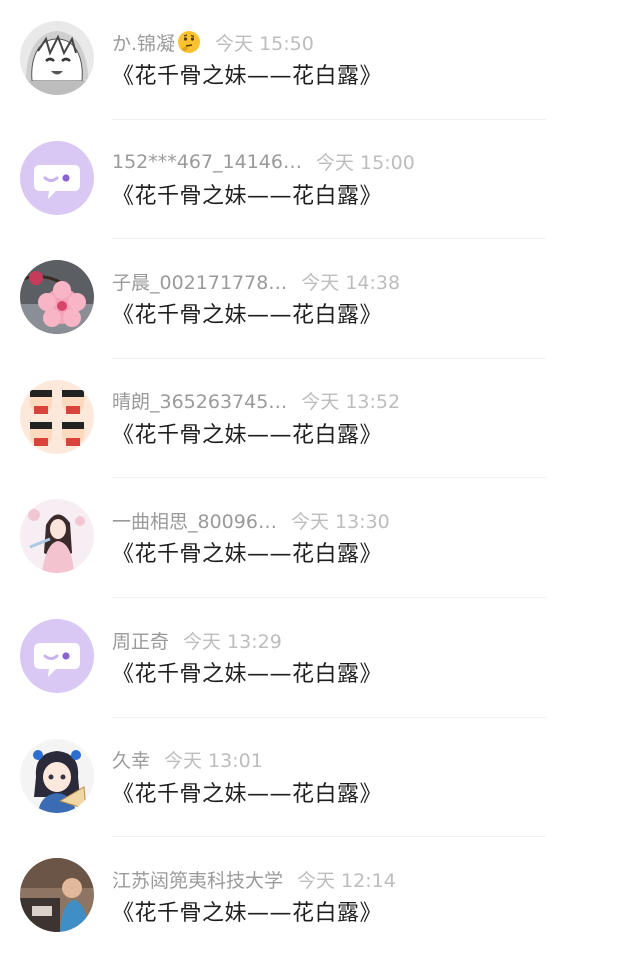  Describe the element at coordinates (140, 640) in the screenshot. I see `username: 周正奇` at that location.